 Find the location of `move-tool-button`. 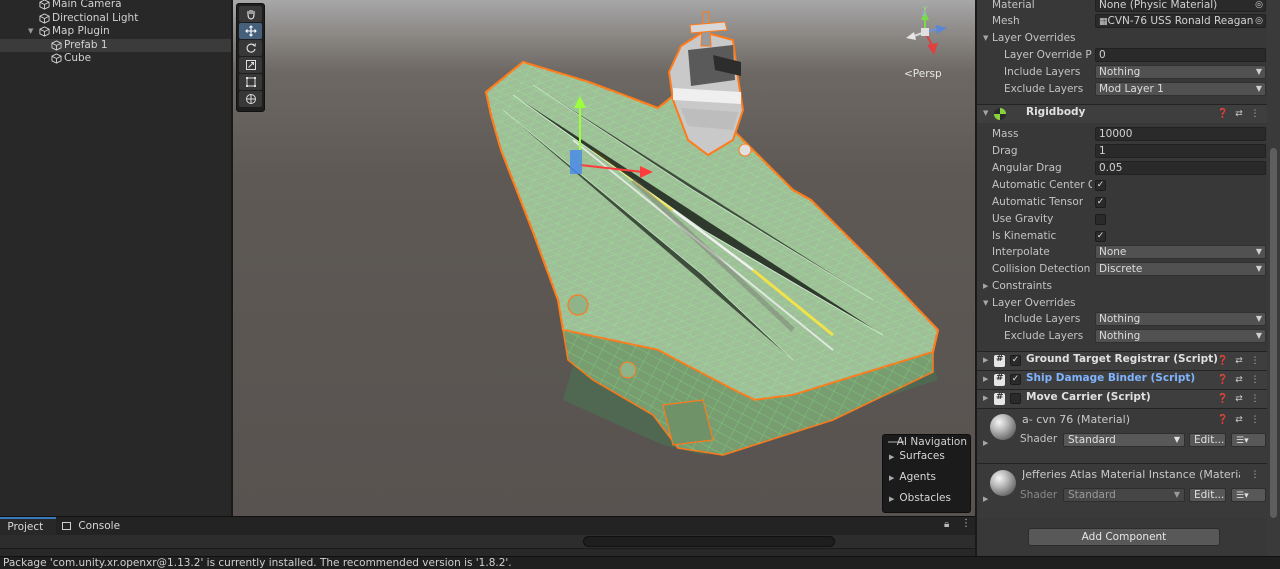

move-tool-button is located at coordinates (250, 31).